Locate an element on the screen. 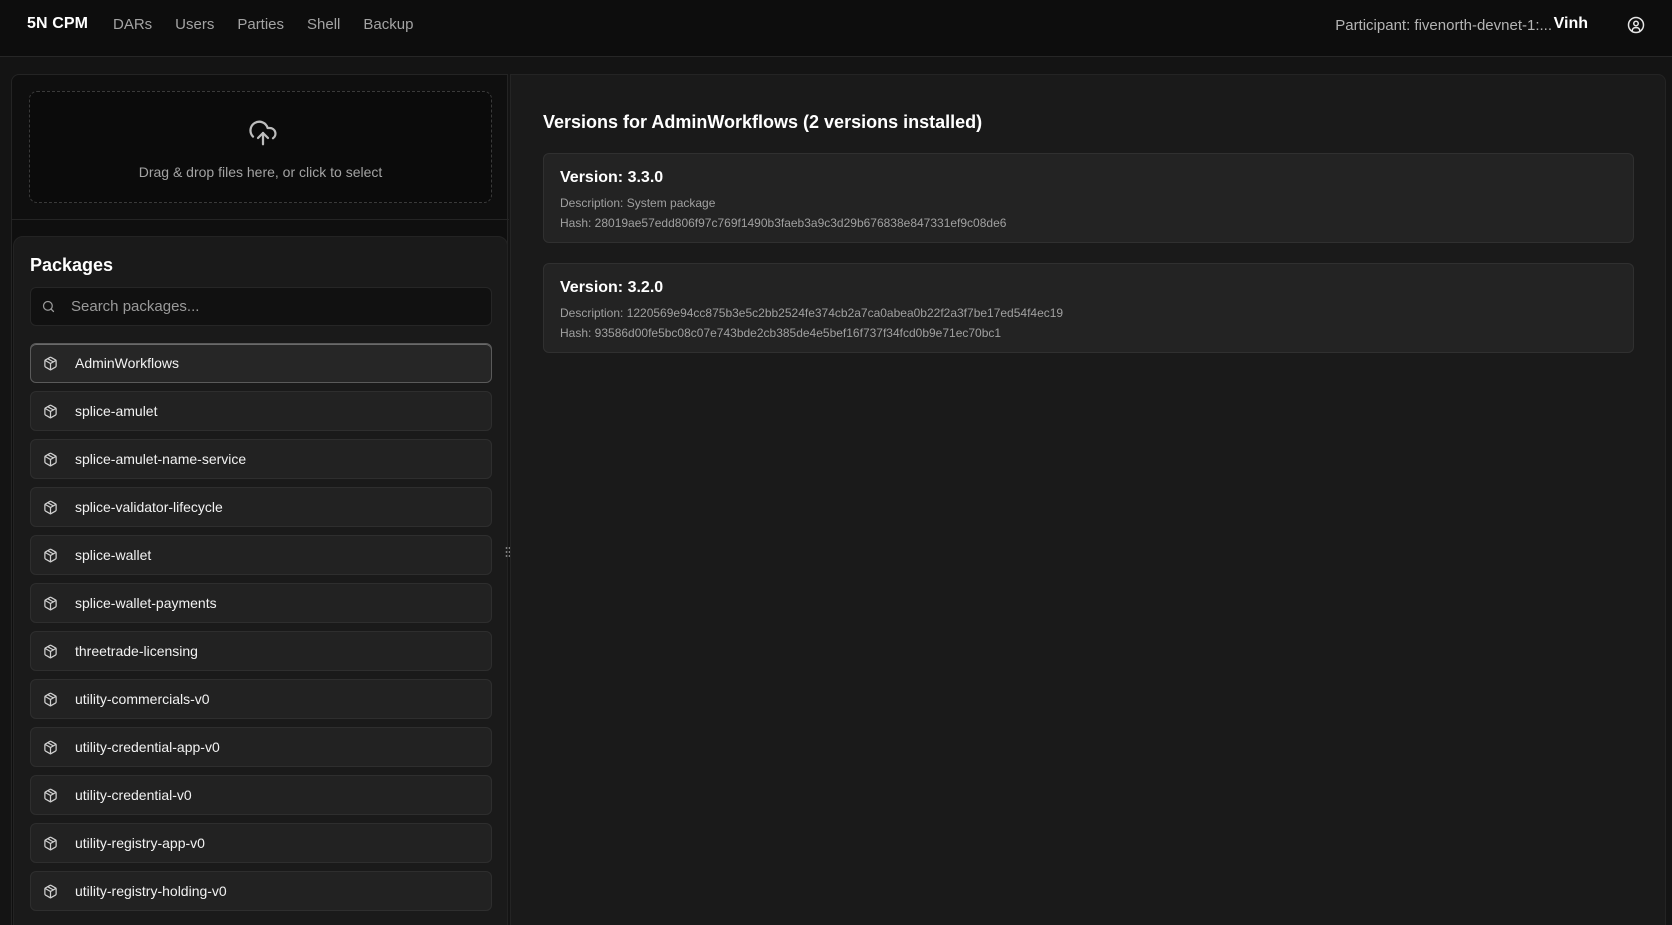 This screenshot has width=1672, height=925. package-label: utility-commercials-v0 is located at coordinates (142, 699).